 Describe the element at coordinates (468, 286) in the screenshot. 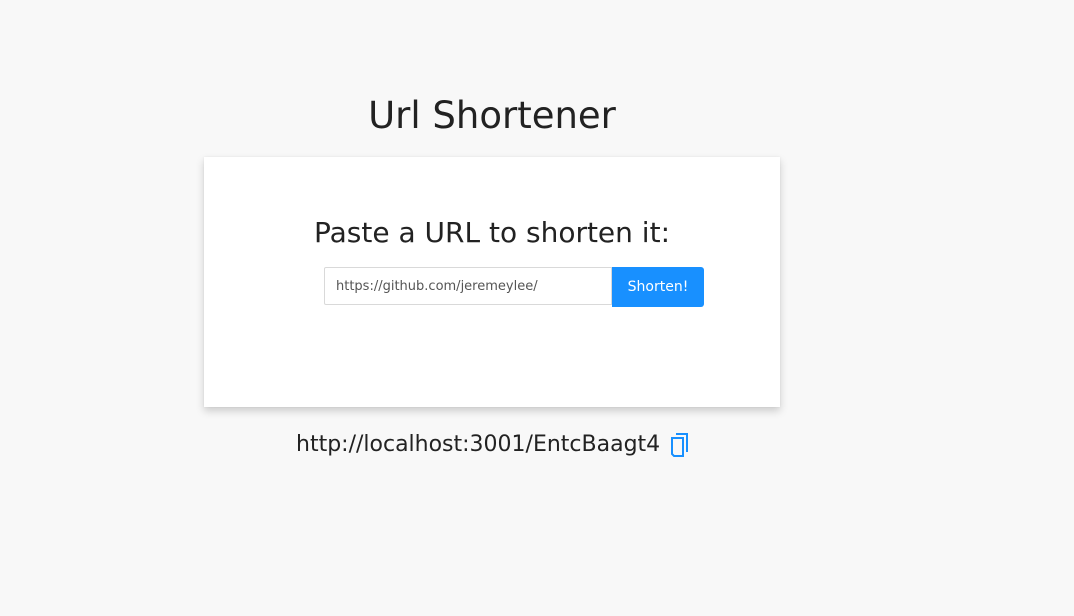

I see `url-input` at that location.